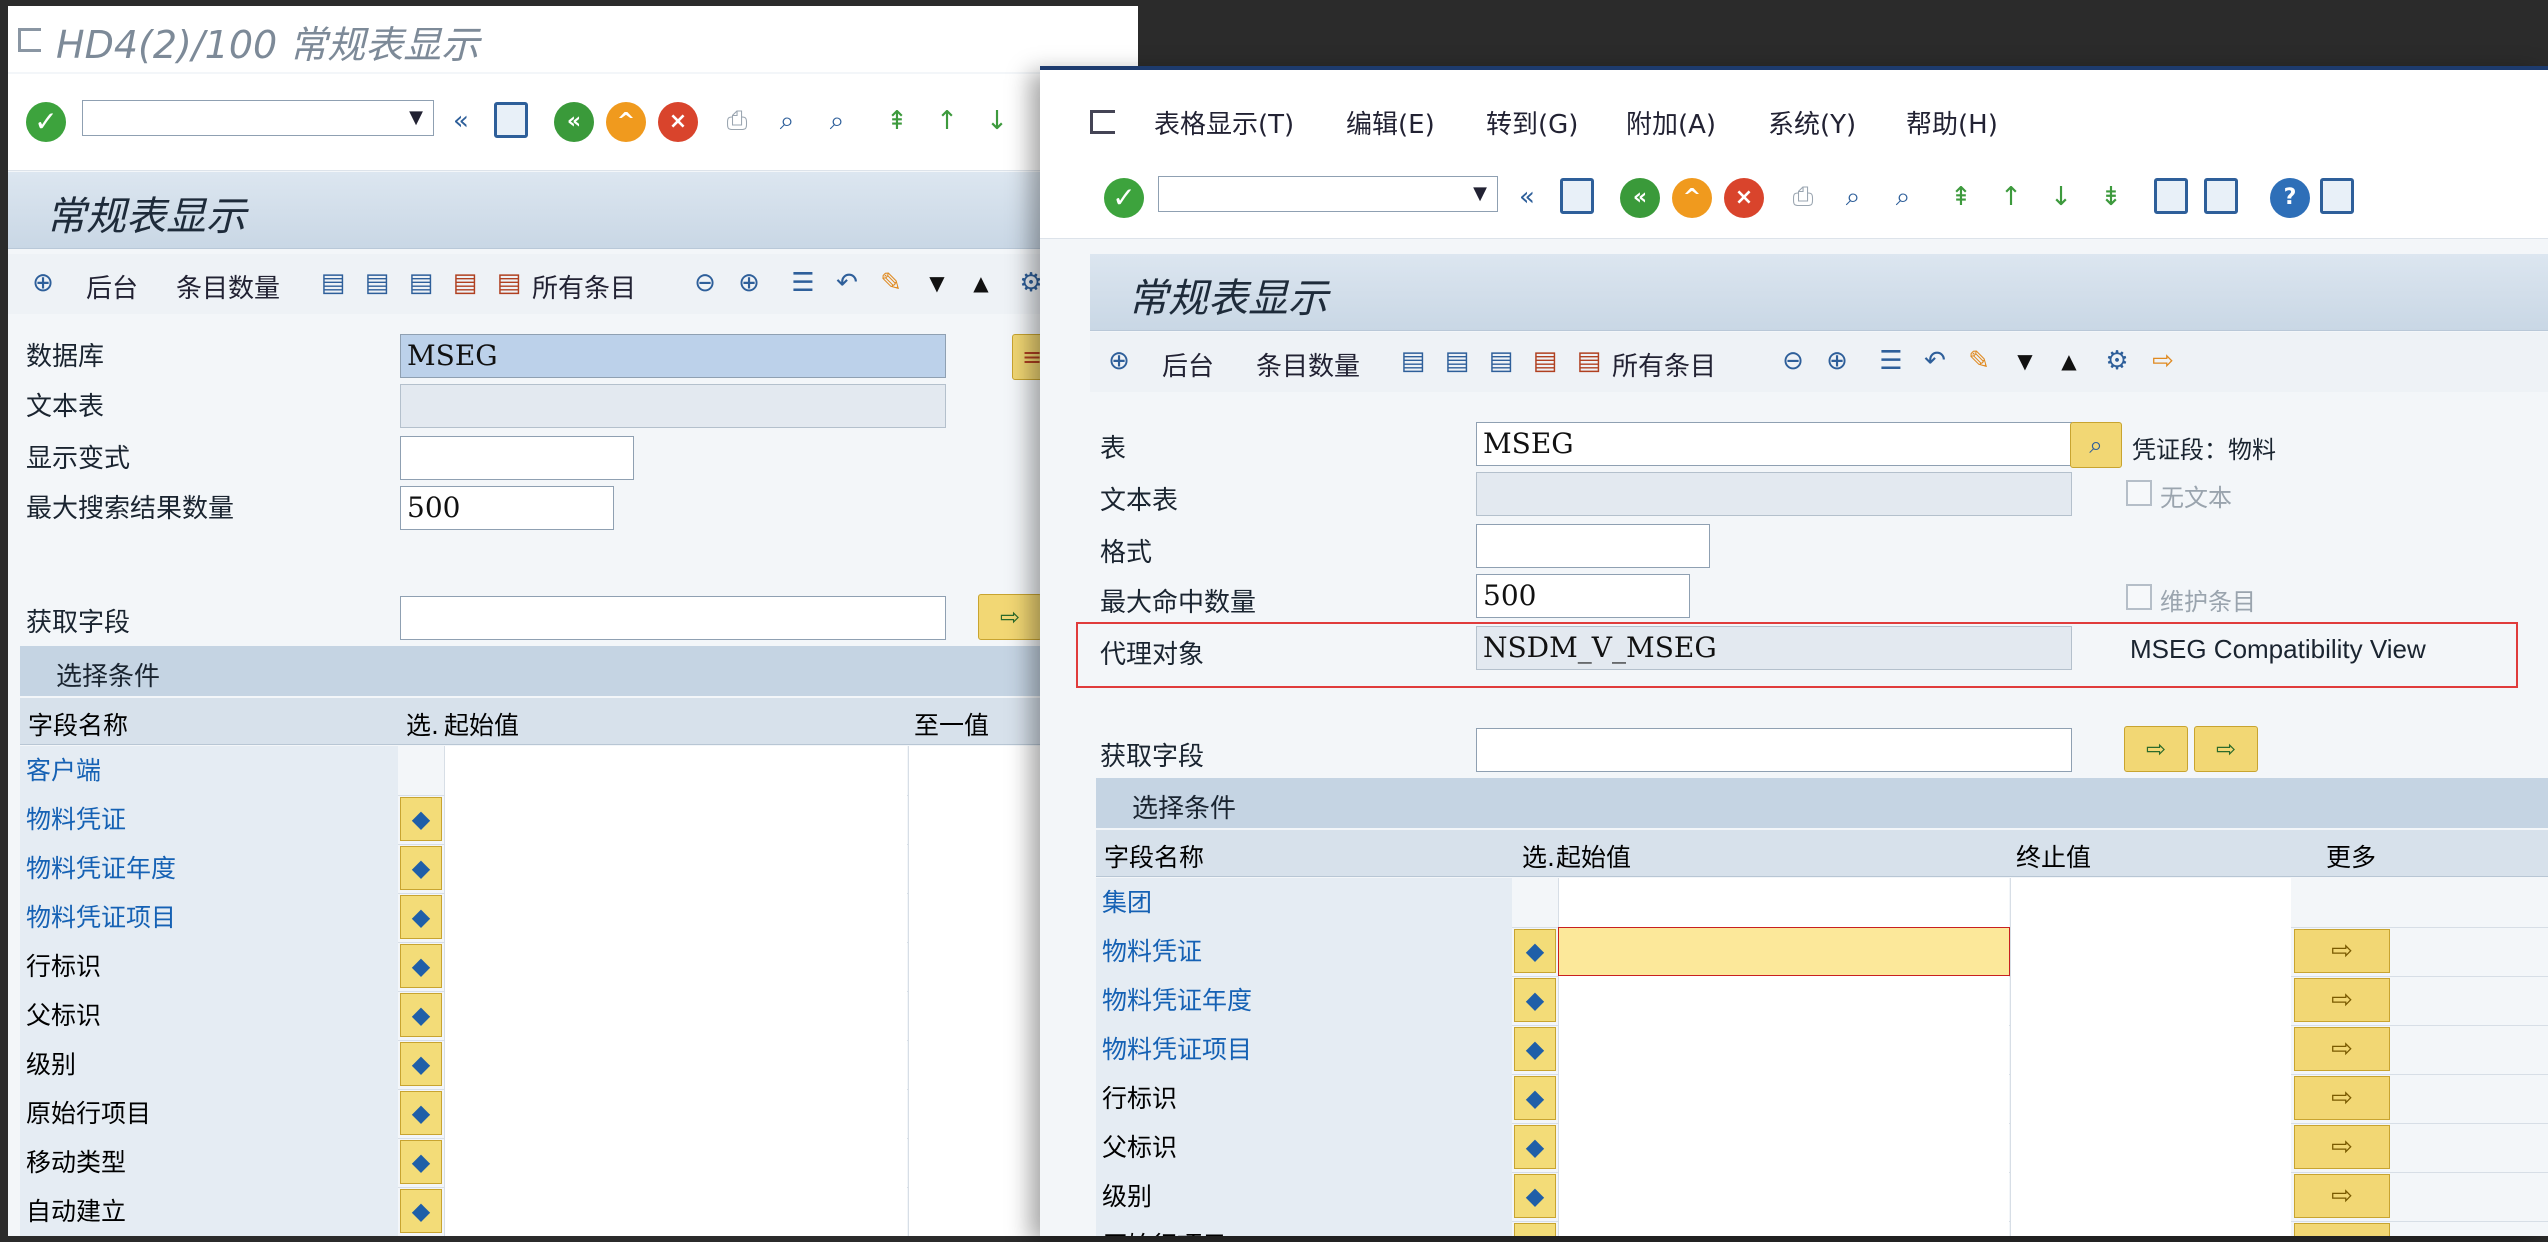 The height and width of the screenshot is (1242, 2548). What do you see at coordinates (1952, 122) in the screenshot?
I see `menu-help: 帮助(H)` at bounding box center [1952, 122].